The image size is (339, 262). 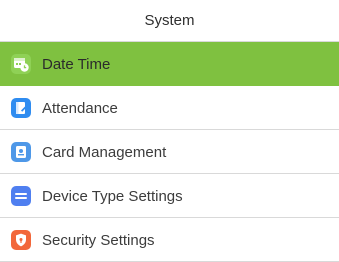 I want to click on attendance-book-icon, so click(x=21, y=108).